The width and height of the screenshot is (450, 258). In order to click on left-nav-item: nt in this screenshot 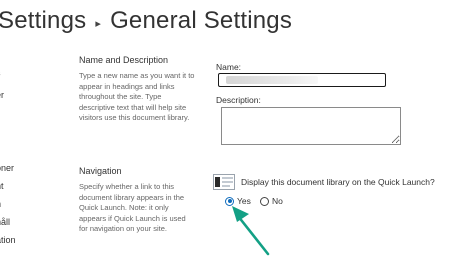, I will do `click(2, 186)`.